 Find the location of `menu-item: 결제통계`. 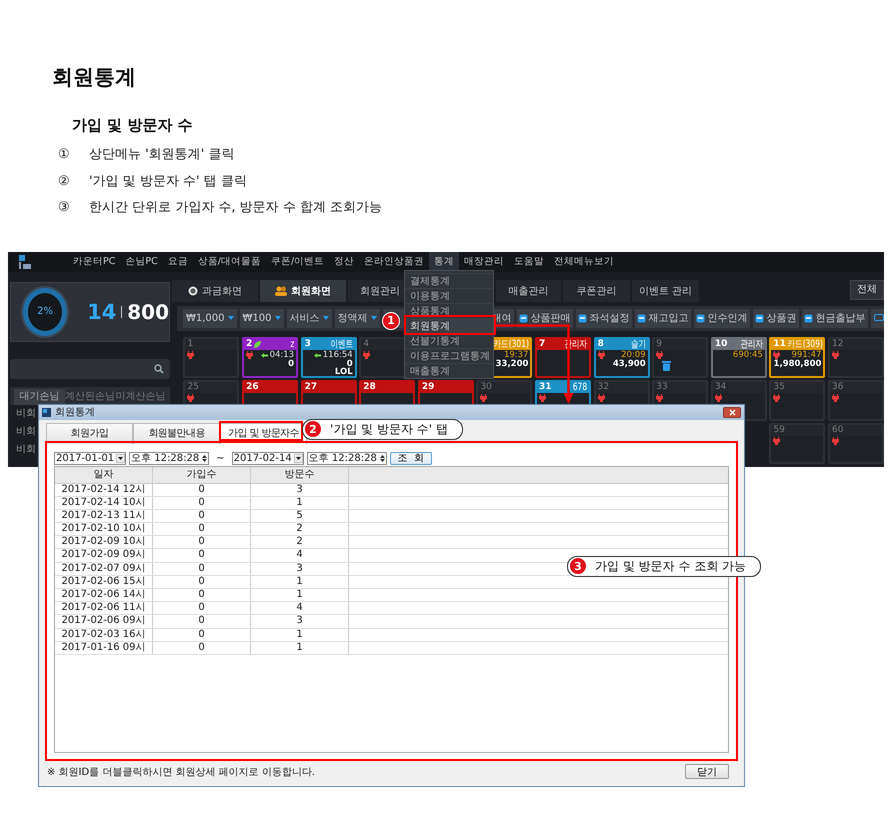

menu-item: 결제통계 is located at coordinates (449, 280).